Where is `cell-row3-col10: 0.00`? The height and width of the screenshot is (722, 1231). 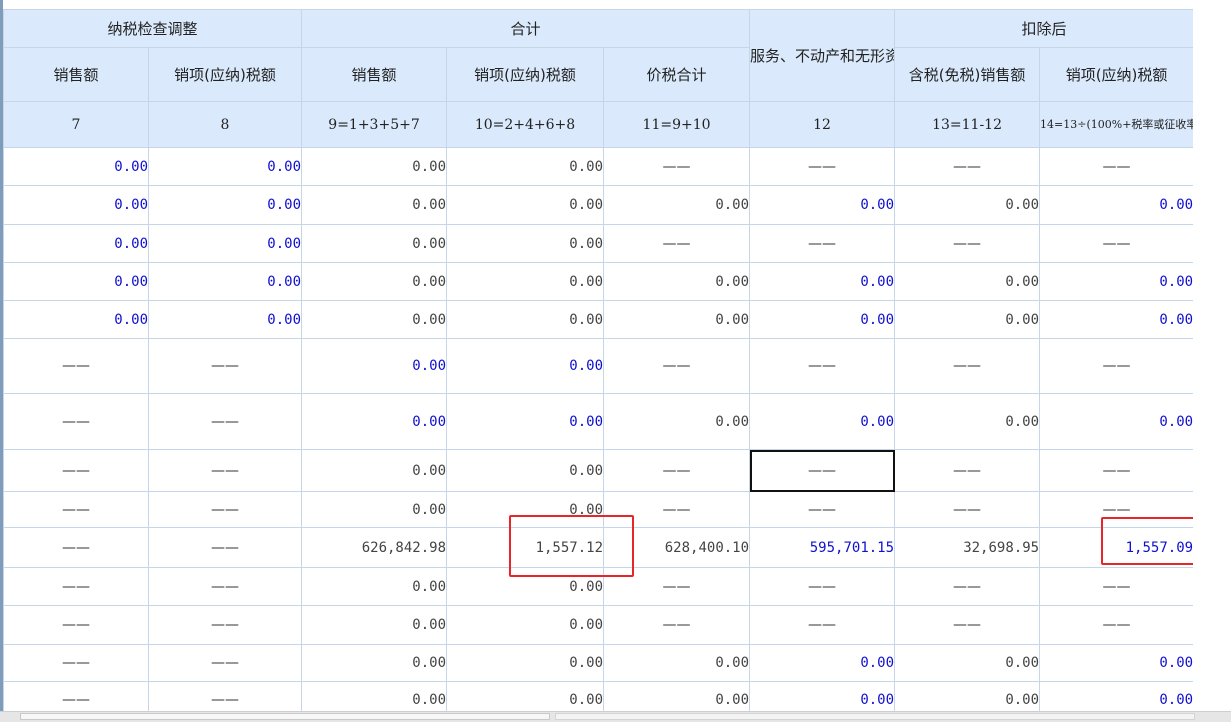
cell-row3-col10: 0.00 is located at coordinates (525, 243).